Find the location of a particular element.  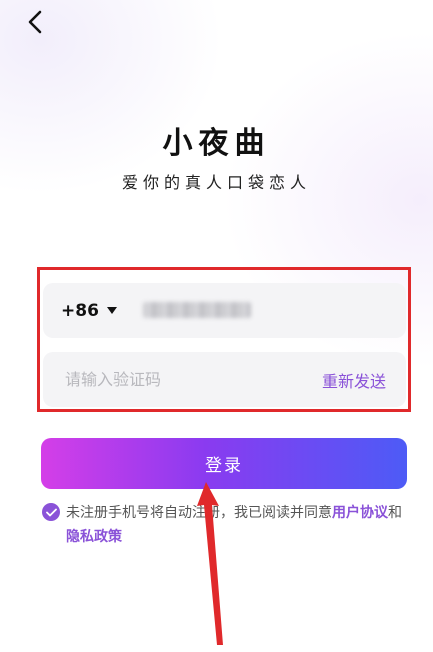

login-button: 登录 is located at coordinates (224, 463).